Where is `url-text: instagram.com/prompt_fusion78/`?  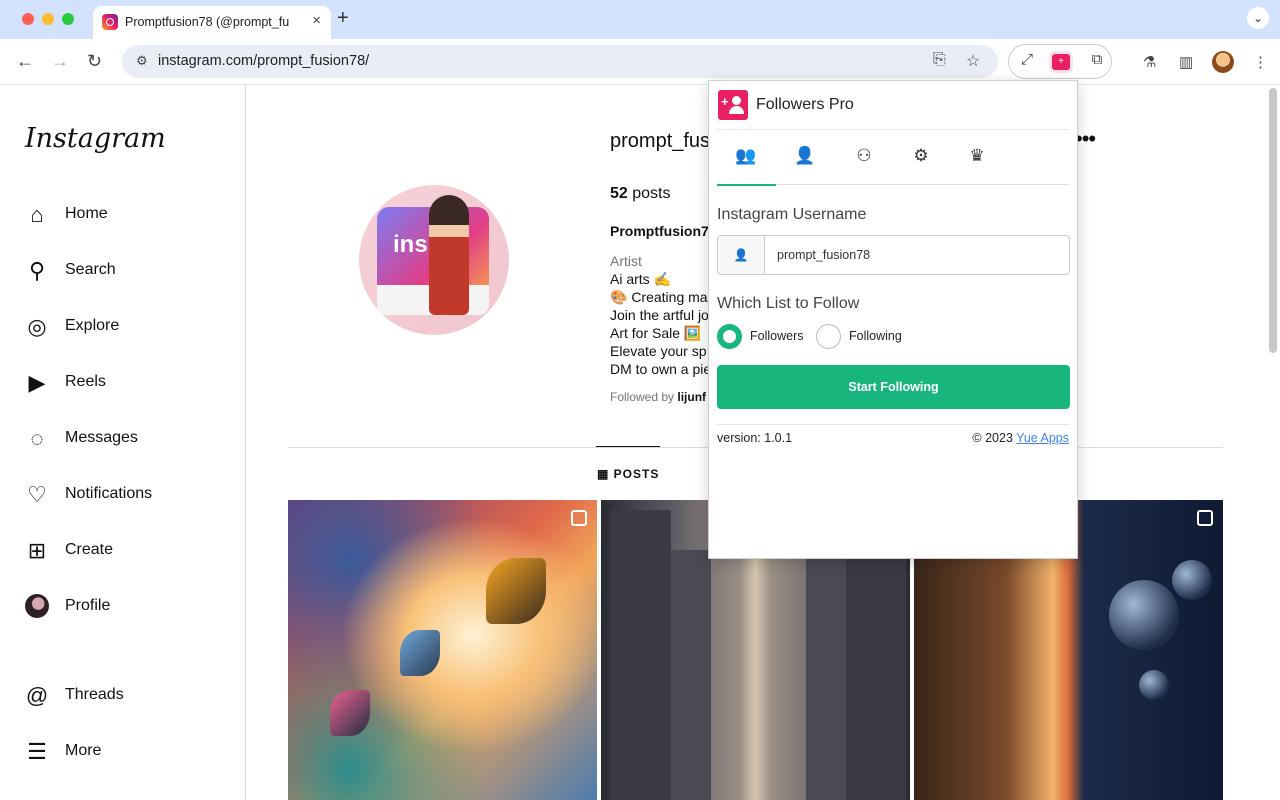 url-text: instagram.com/prompt_fusion78/ is located at coordinates (263, 61).